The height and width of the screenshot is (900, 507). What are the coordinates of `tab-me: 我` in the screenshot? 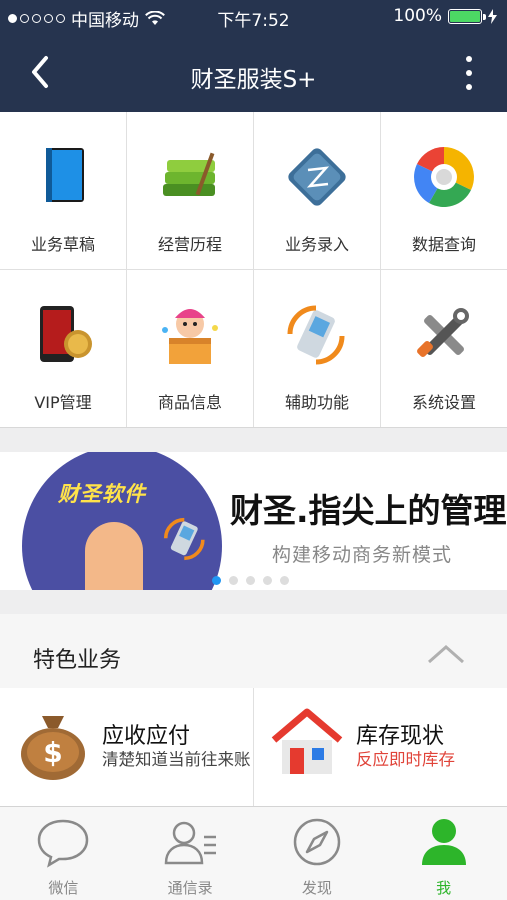 It's located at (443, 853).